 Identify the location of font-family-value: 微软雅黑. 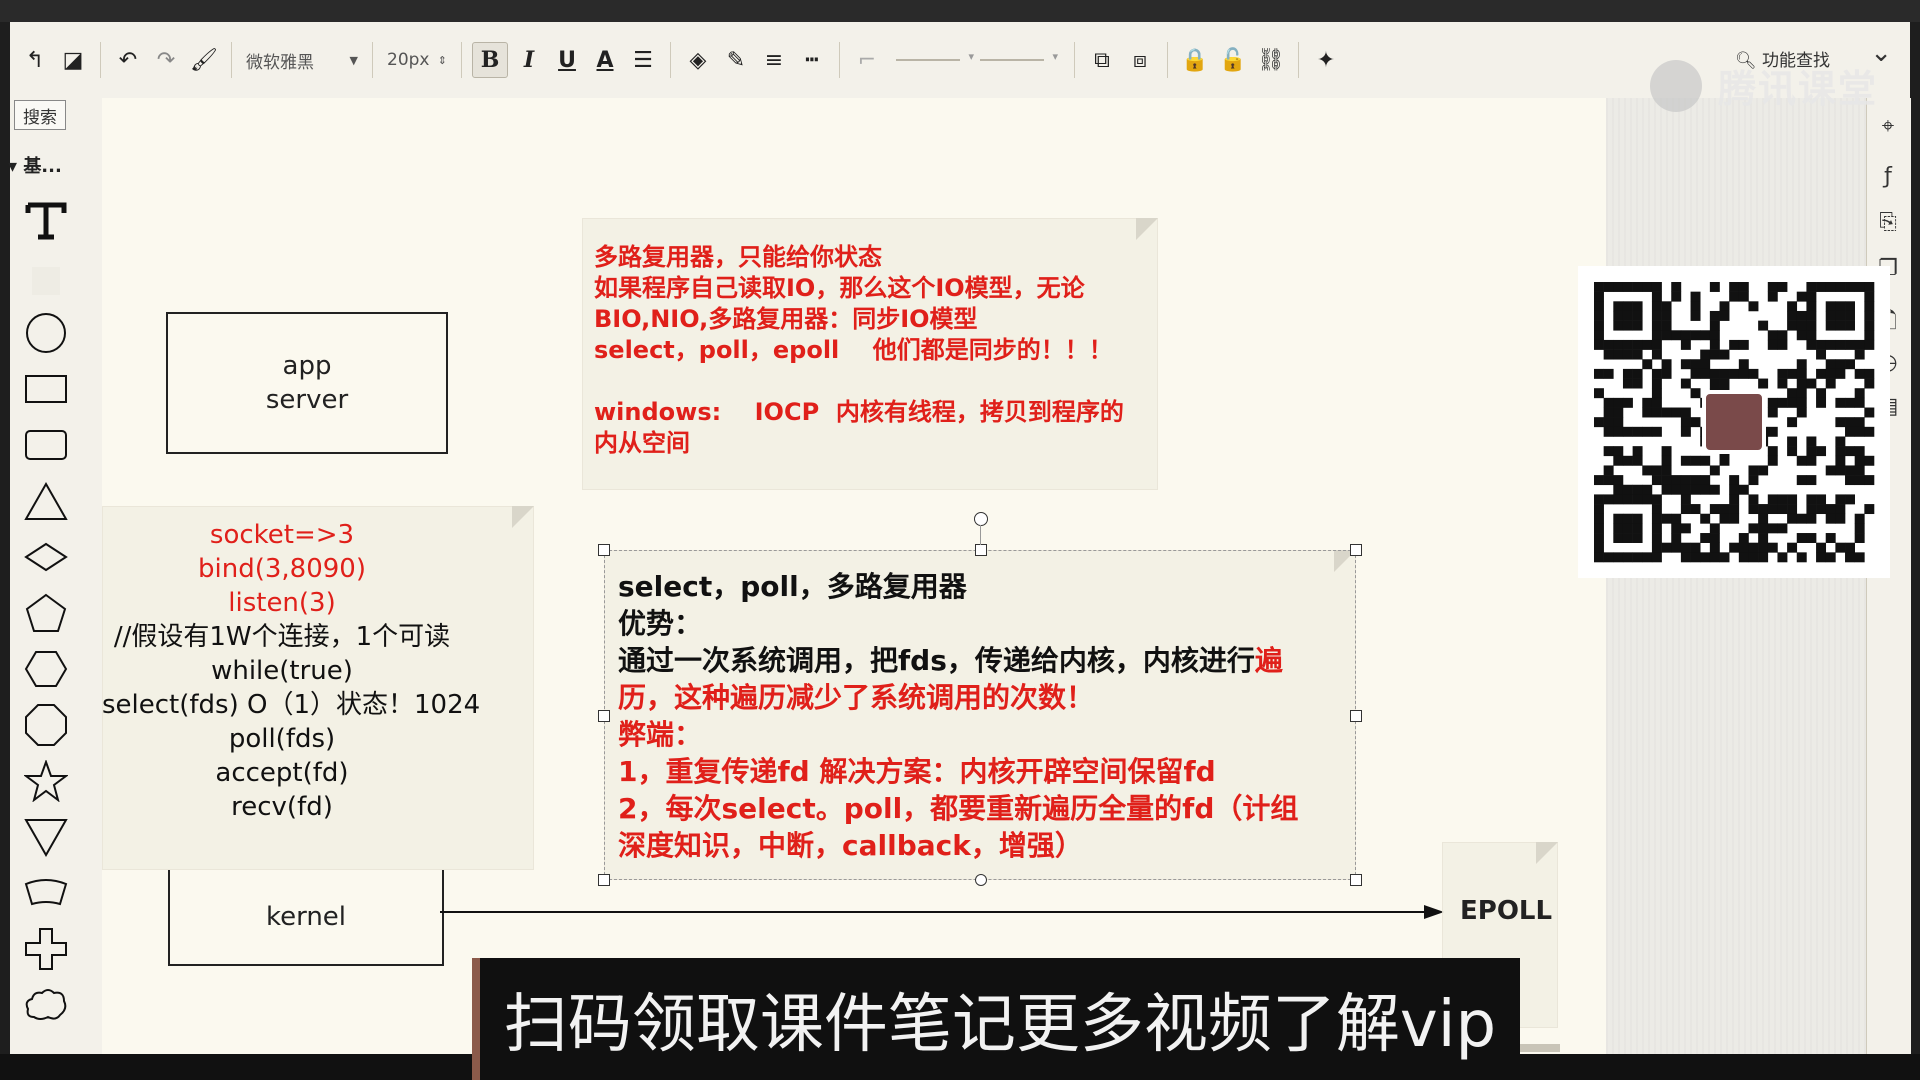
(280, 62).